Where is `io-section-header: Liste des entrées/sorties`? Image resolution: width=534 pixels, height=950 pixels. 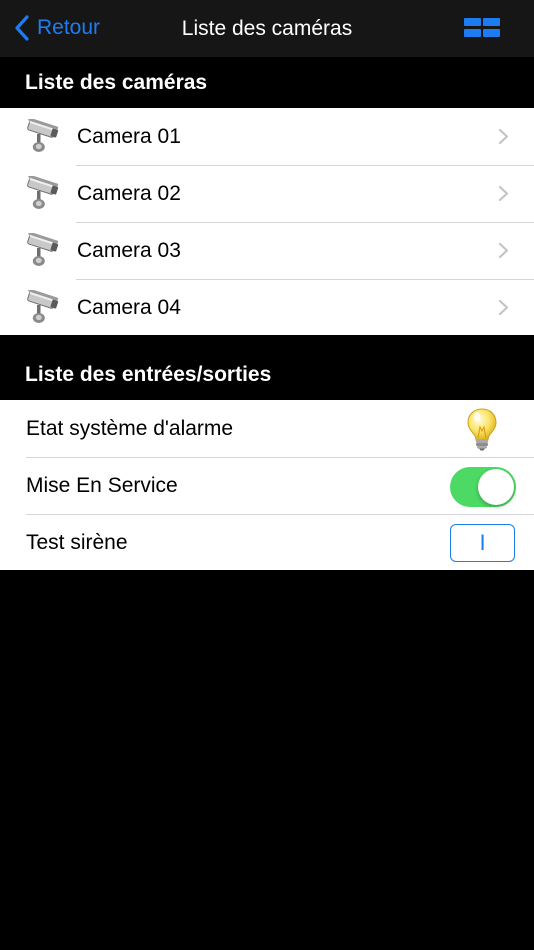
io-section-header: Liste des entrées/sorties is located at coordinates (267, 367).